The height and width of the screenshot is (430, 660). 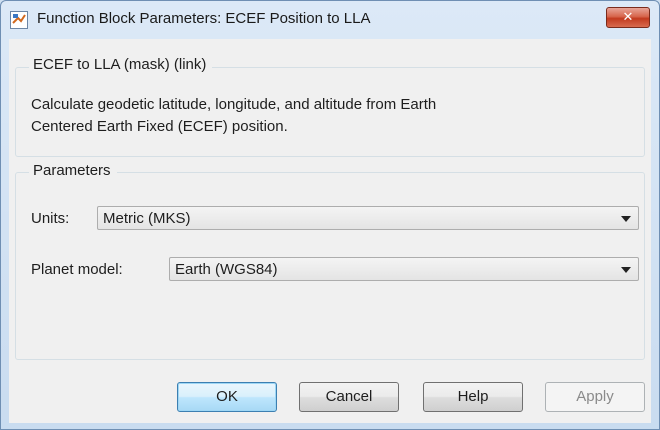 What do you see at coordinates (404, 269) in the screenshot?
I see `planet-model-dropdown: Earth (WGS84)` at bounding box center [404, 269].